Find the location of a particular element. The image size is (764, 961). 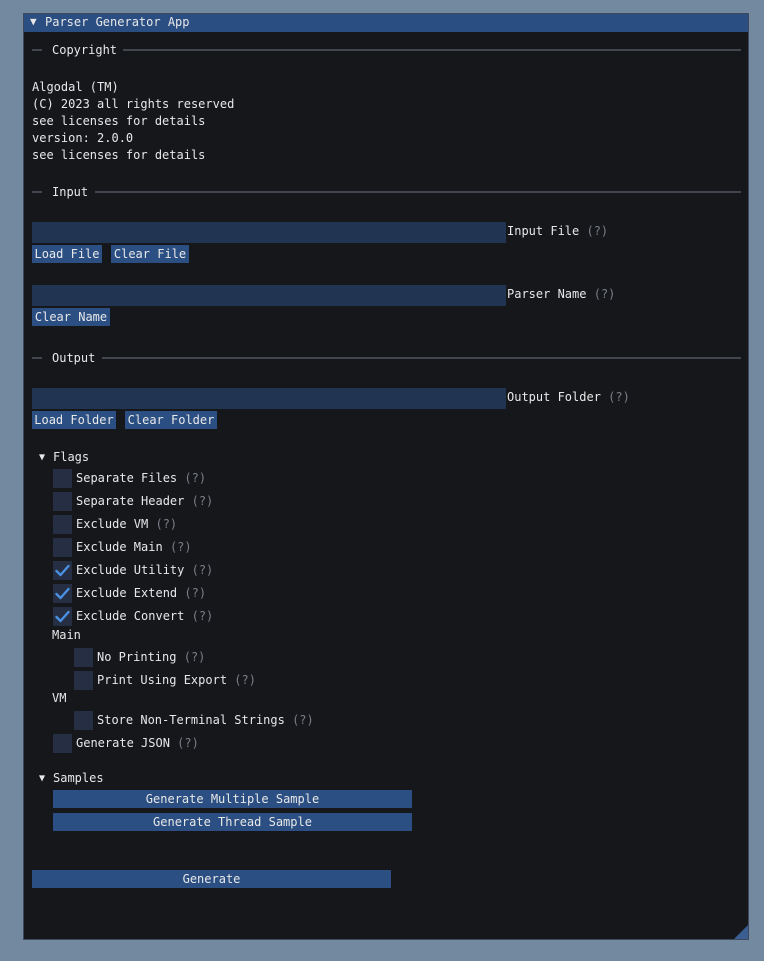

flags-tree-node: Flags is located at coordinates (71, 457).